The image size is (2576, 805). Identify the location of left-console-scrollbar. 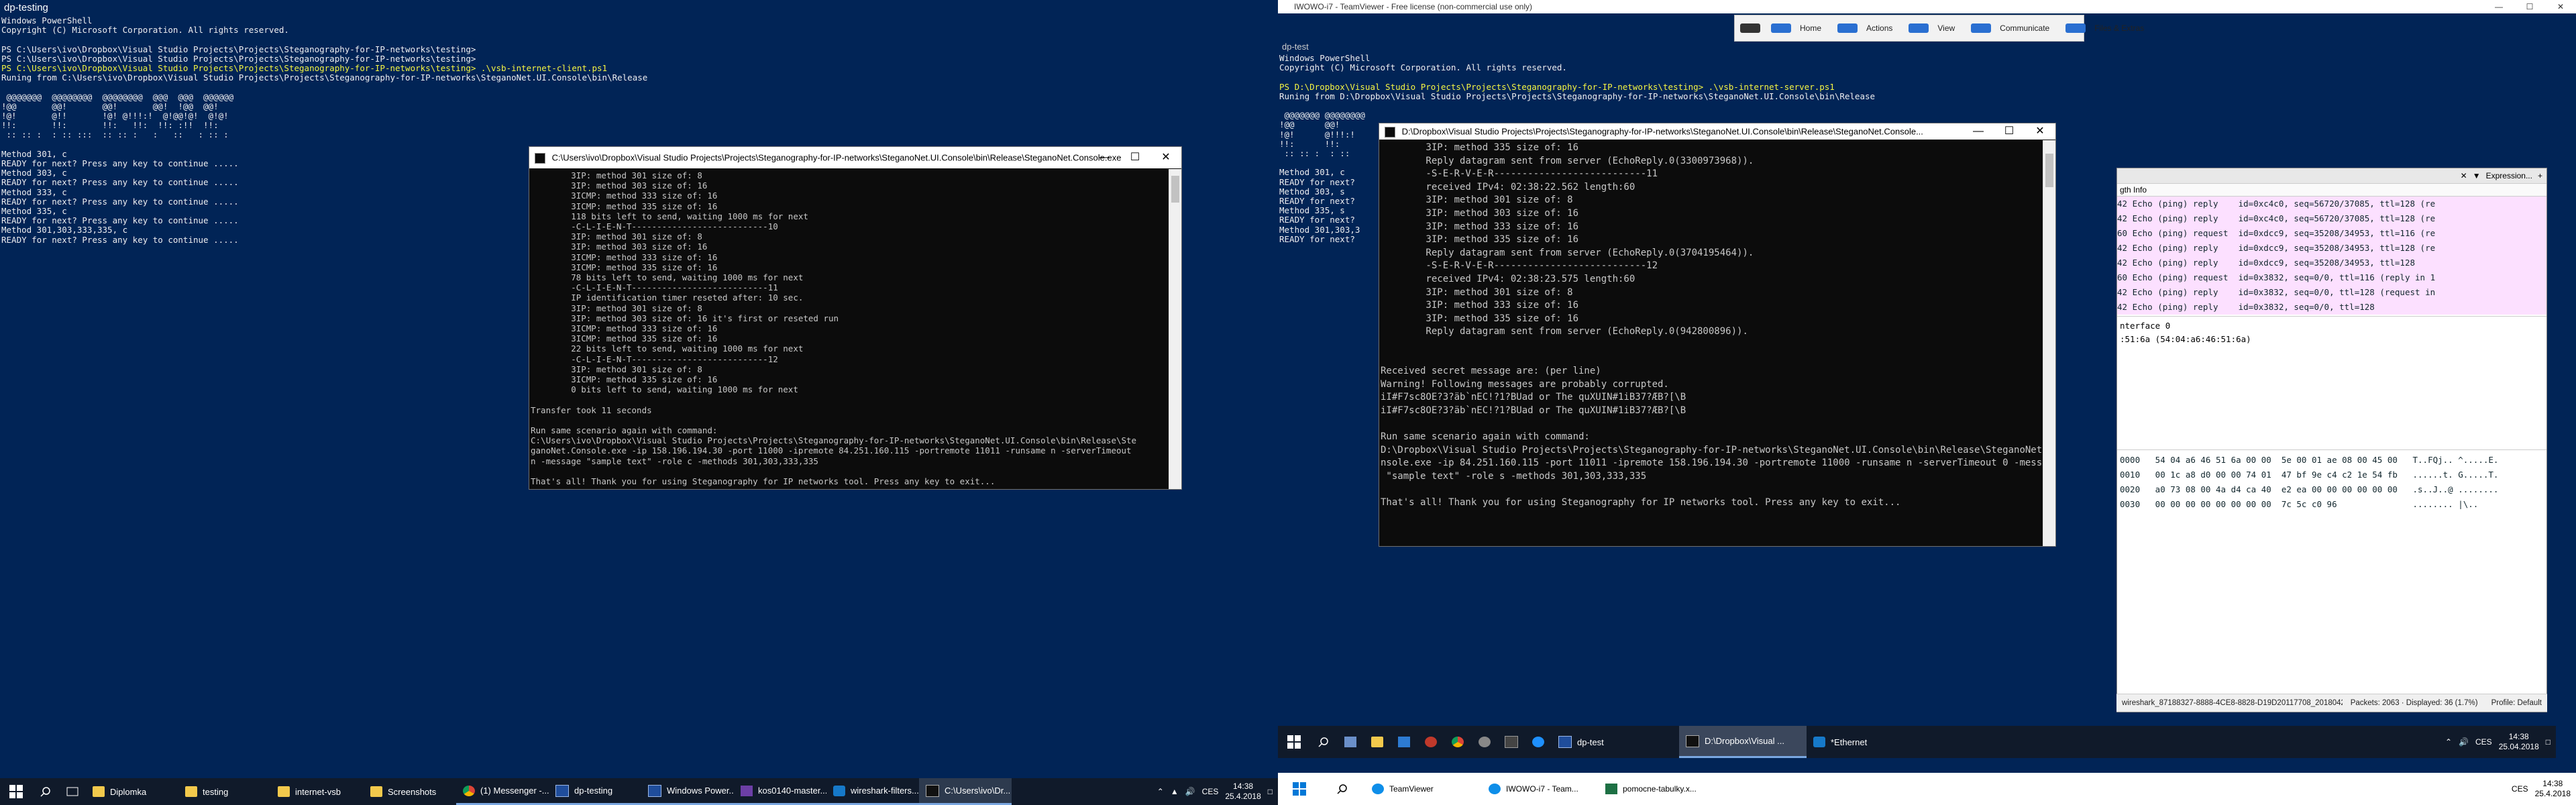
(1175, 329).